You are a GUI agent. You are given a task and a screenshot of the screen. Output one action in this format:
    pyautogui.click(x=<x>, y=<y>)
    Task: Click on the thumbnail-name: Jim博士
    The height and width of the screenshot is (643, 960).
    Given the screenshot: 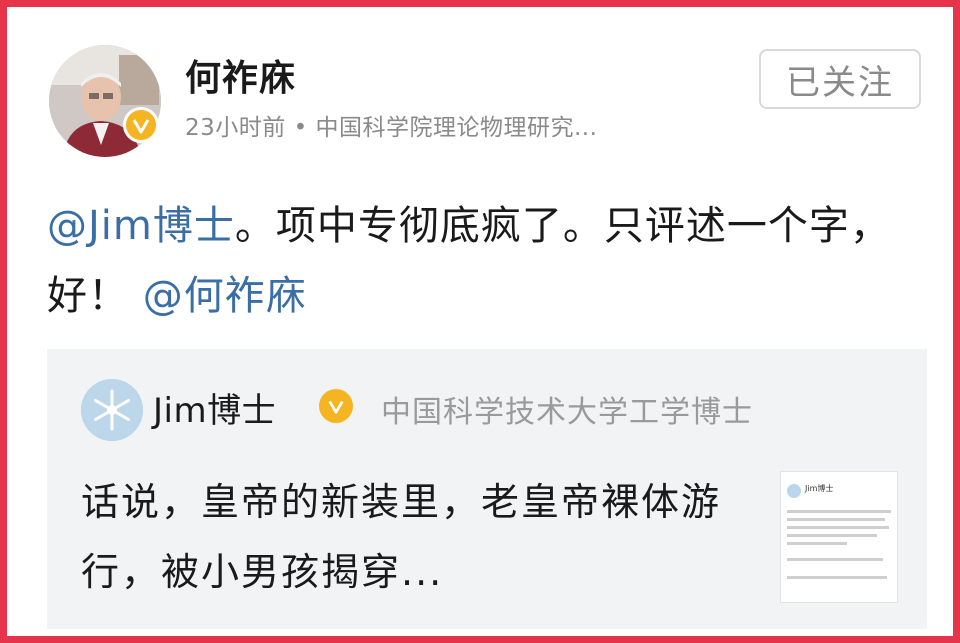 What is the action you would take?
    pyautogui.click(x=819, y=488)
    